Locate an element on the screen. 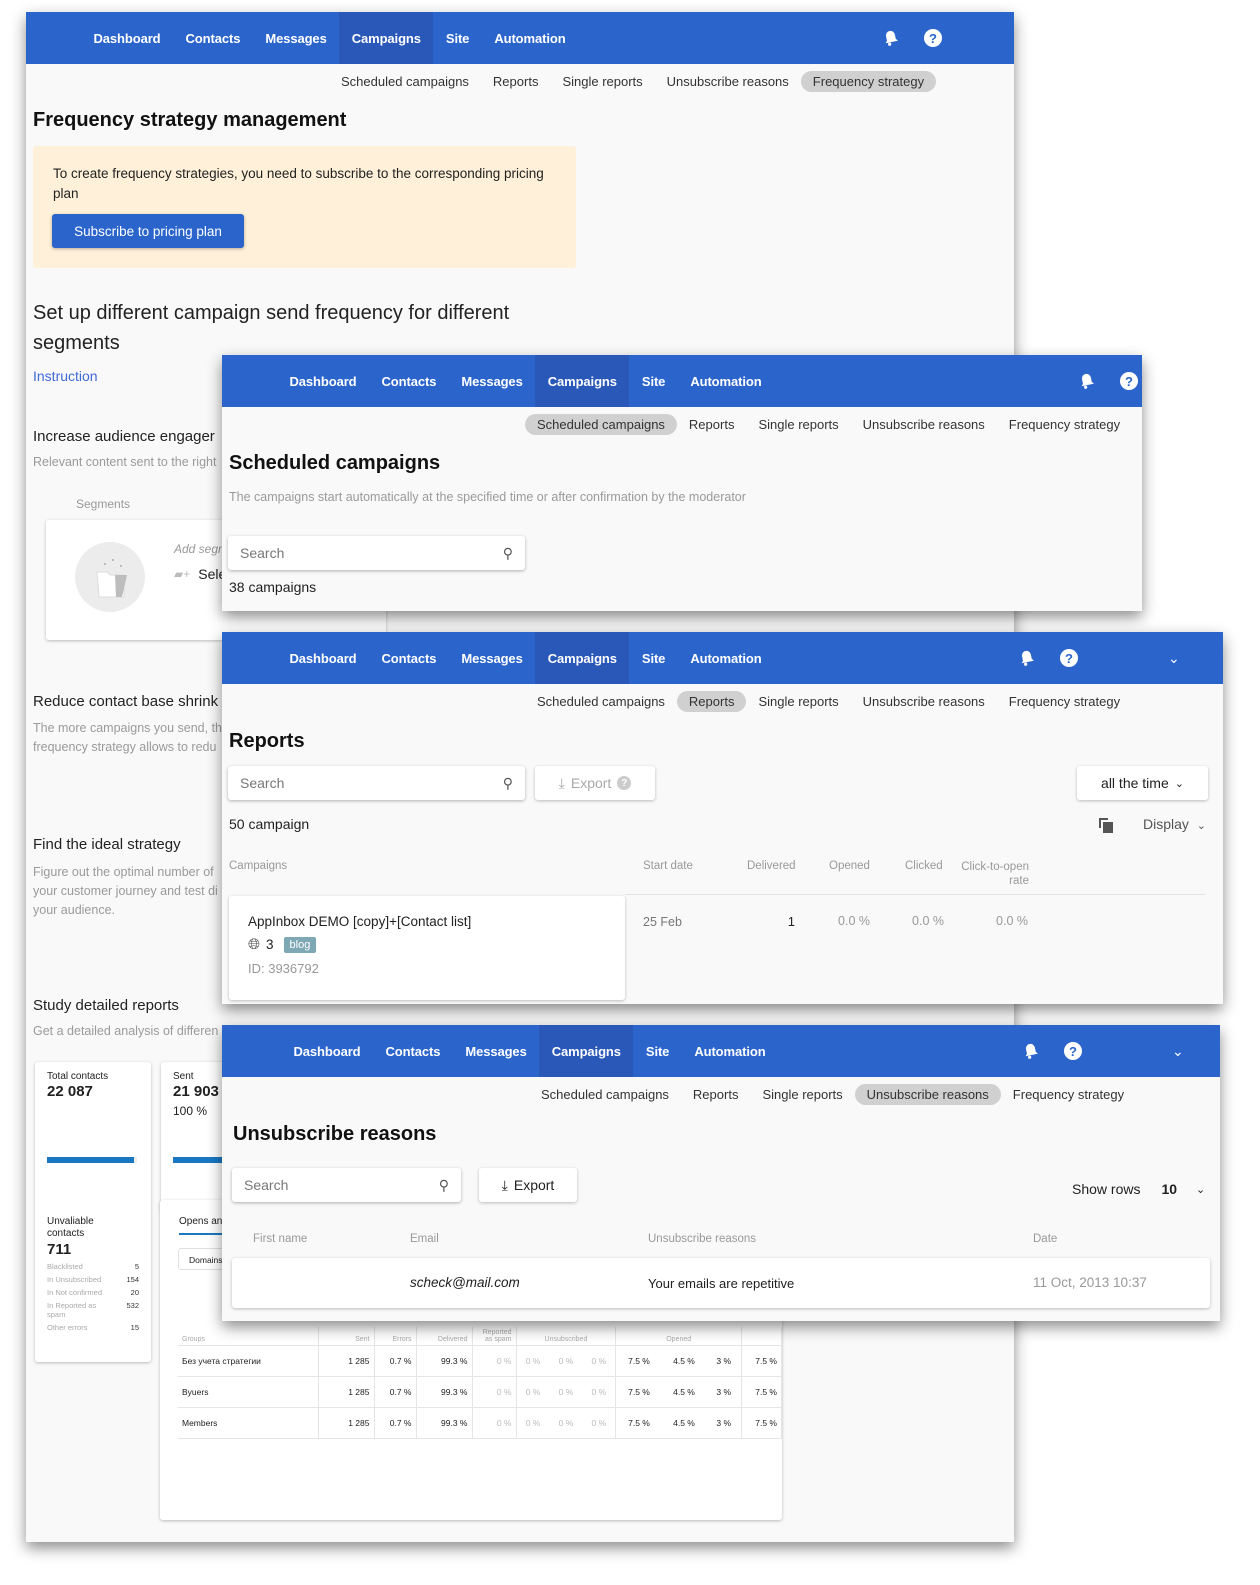 This screenshot has height=1585, width=1260. groups-cell: 3 % is located at coordinates (724, 1361).